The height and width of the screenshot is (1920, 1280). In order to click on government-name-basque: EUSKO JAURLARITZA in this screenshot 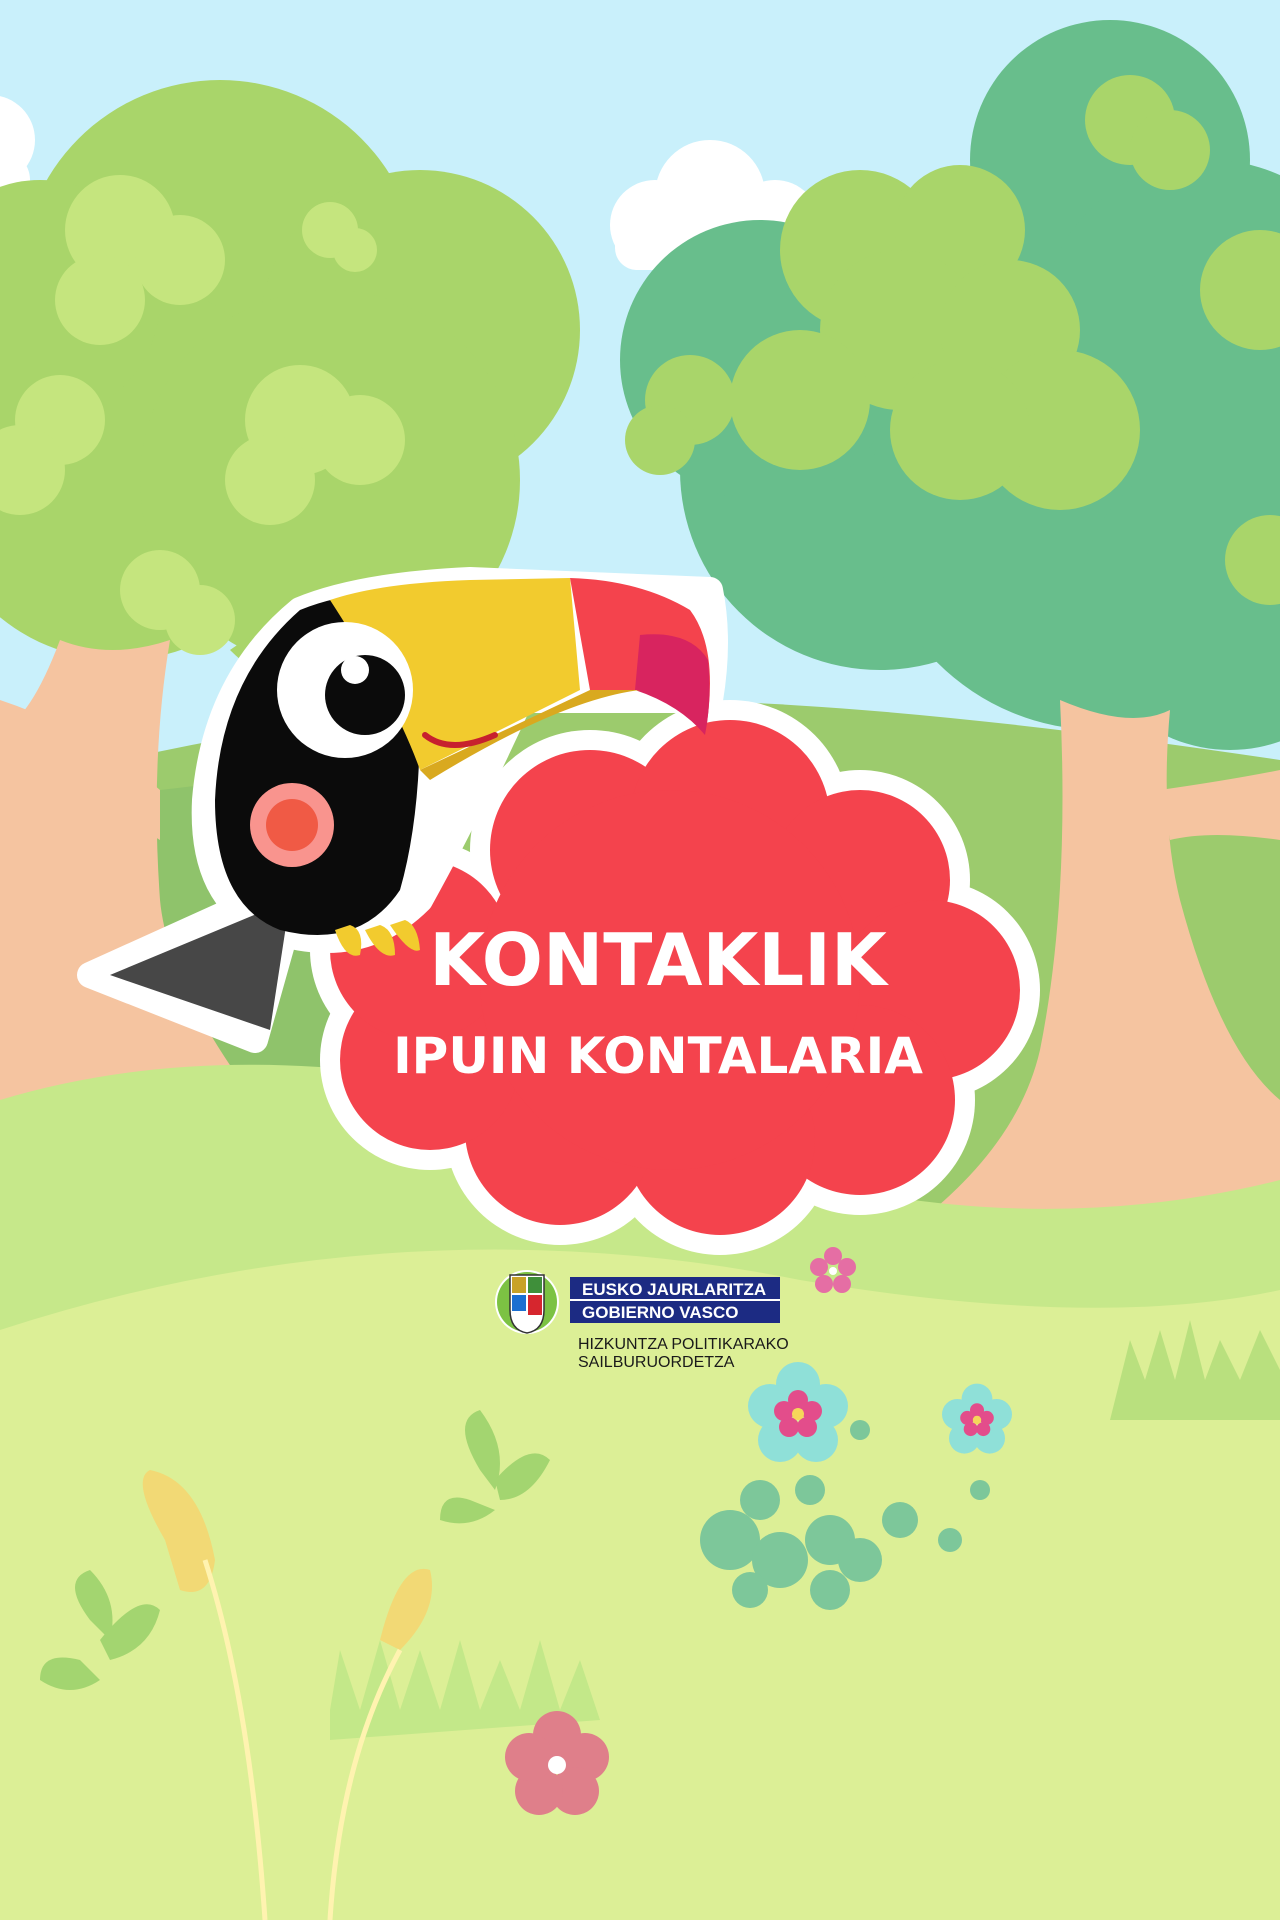, I will do `click(674, 1289)`.